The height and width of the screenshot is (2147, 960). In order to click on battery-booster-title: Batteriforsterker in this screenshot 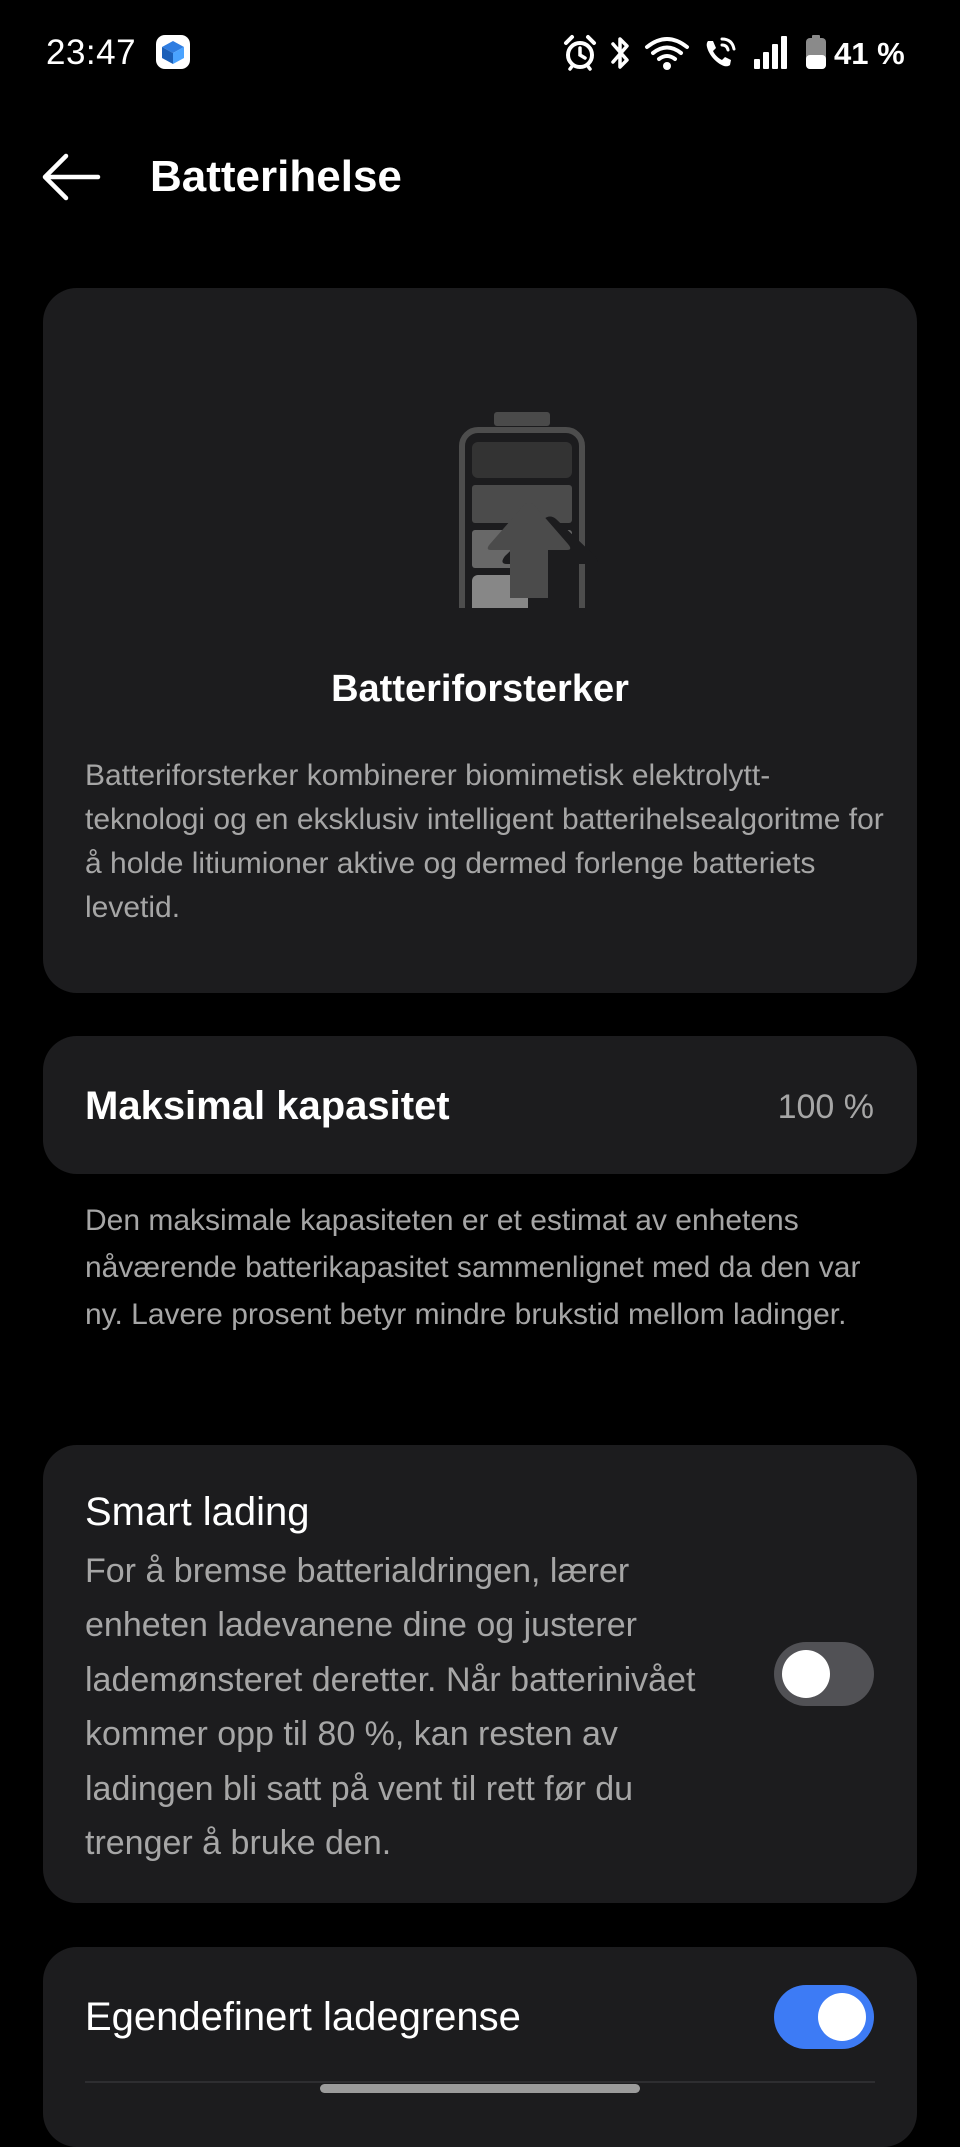, I will do `click(480, 689)`.